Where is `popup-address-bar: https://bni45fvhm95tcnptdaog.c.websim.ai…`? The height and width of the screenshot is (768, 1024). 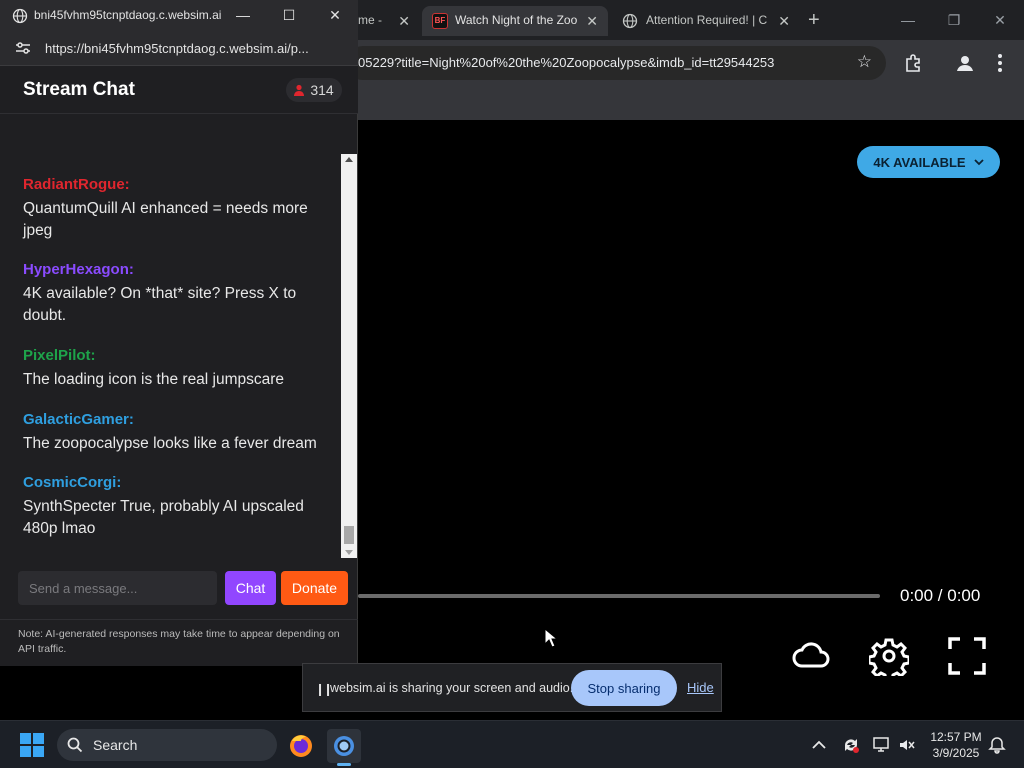
popup-address-bar: https://bni45fvhm95tcnptdaog.c.websim.ai… is located at coordinates (179, 49).